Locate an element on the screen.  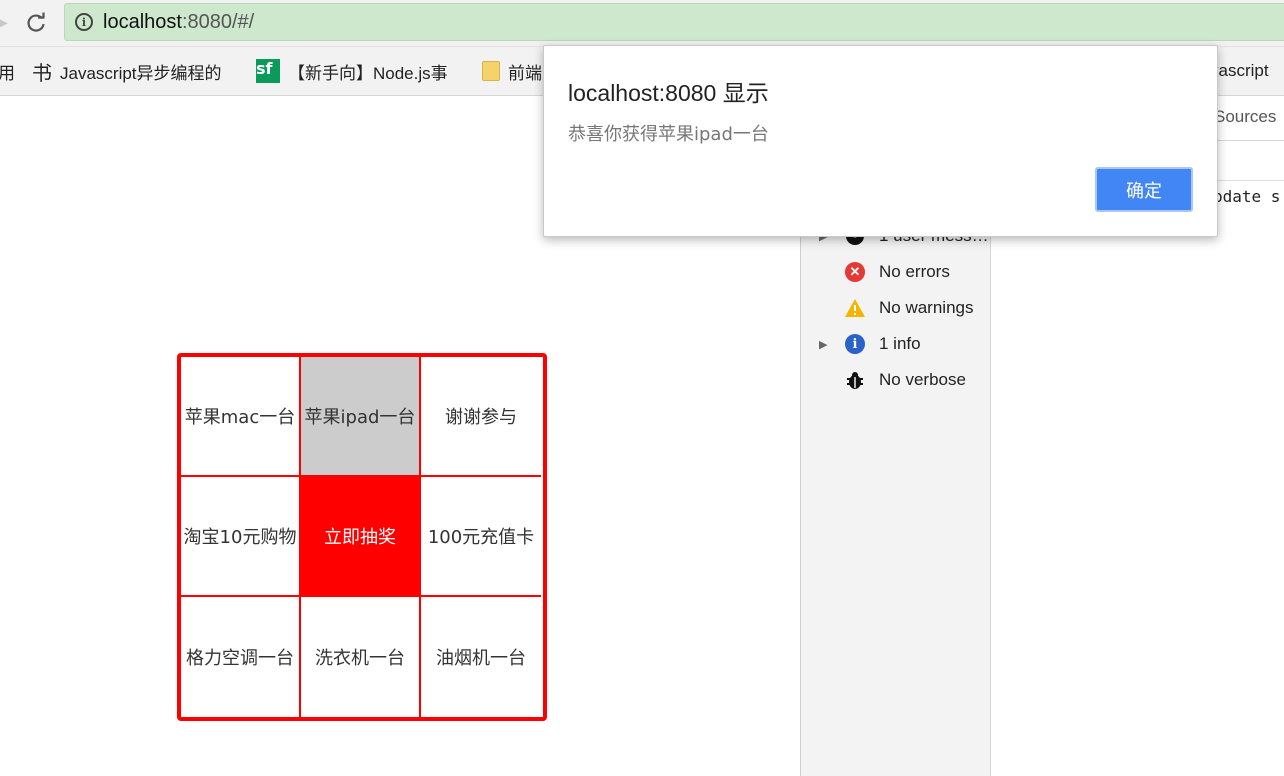
prize-cell: 淘宝10元购物 is located at coordinates (241, 537).